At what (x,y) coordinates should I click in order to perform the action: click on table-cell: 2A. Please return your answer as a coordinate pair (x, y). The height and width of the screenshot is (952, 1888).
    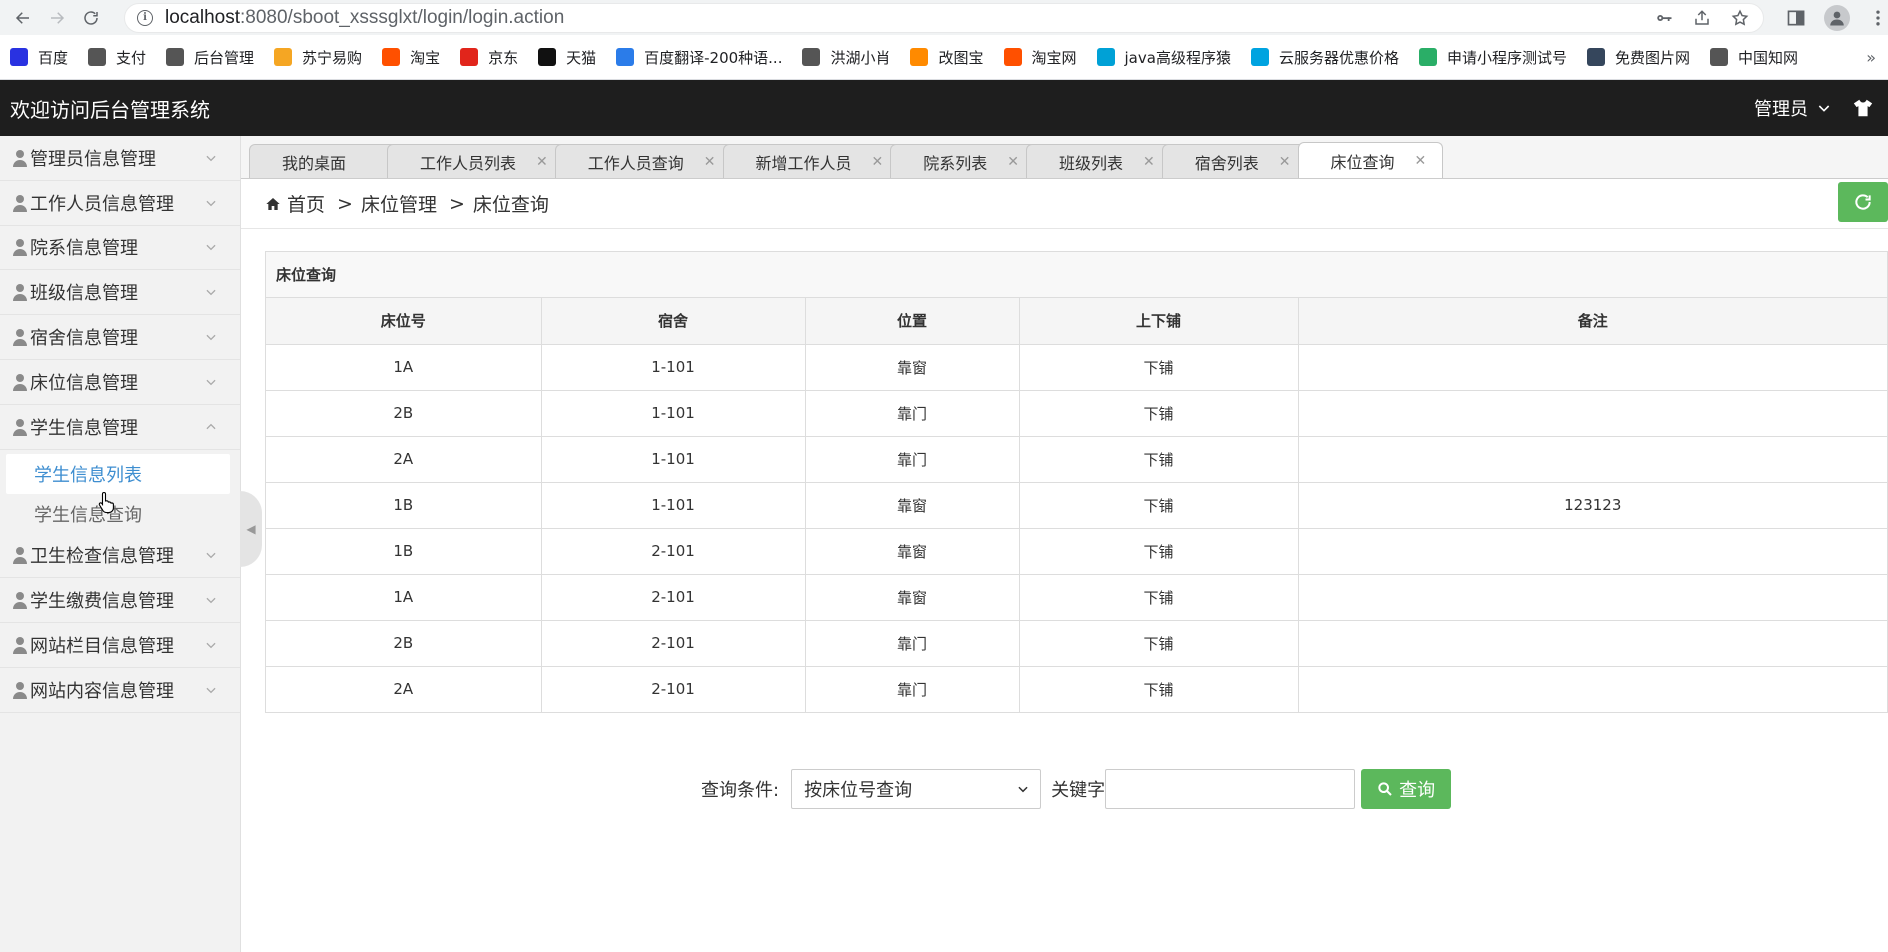
    Looking at the image, I should click on (404, 459).